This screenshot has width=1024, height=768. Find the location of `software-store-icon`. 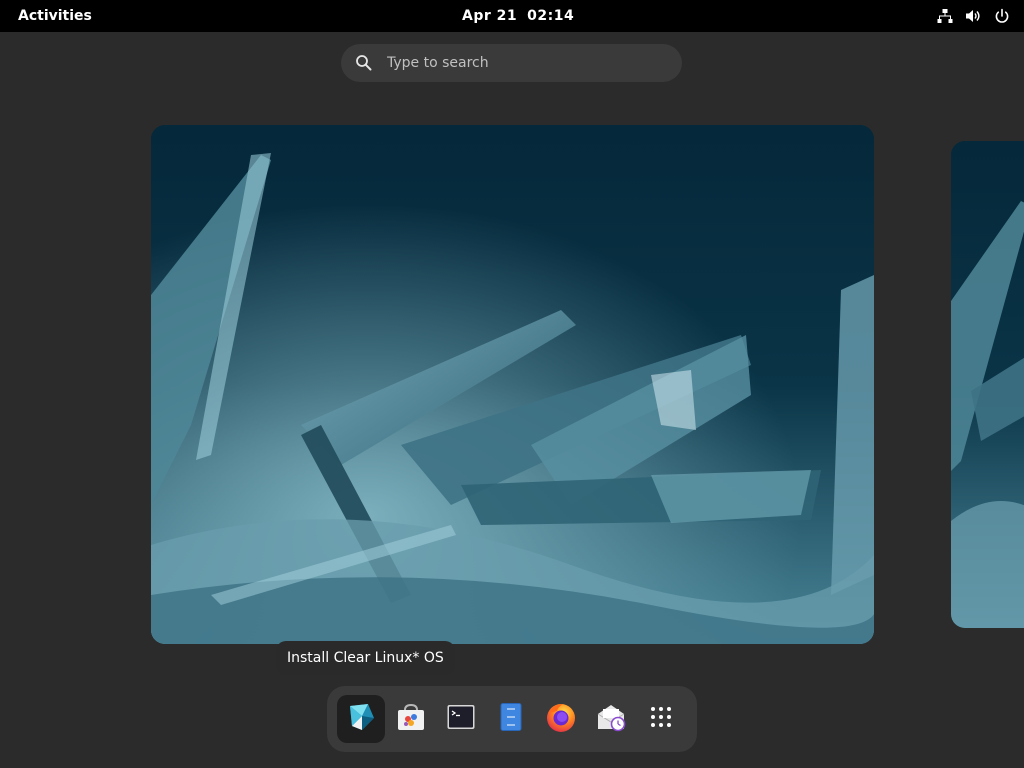

software-store-icon is located at coordinates (411, 719).